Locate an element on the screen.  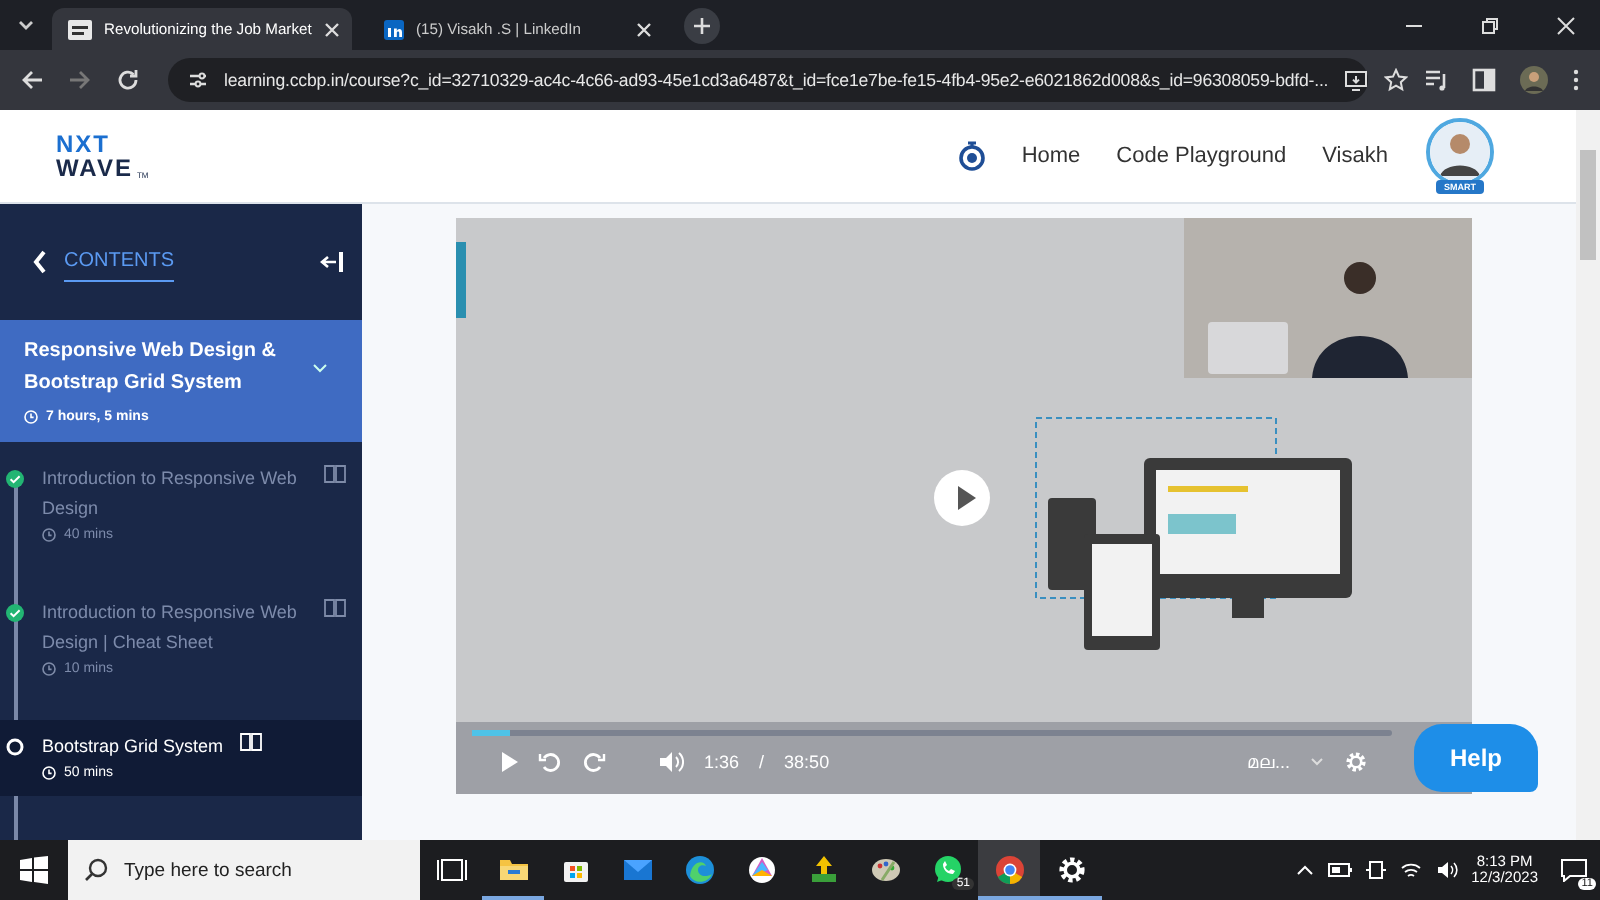
nav-link: Code Playground is located at coordinates (1201, 156).